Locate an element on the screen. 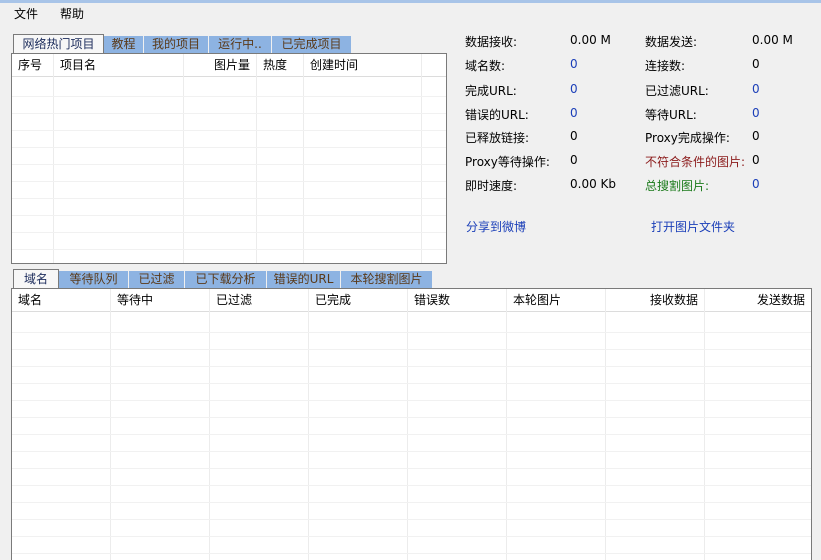  column-header-created-time: 创建时间 is located at coordinates (363, 65).